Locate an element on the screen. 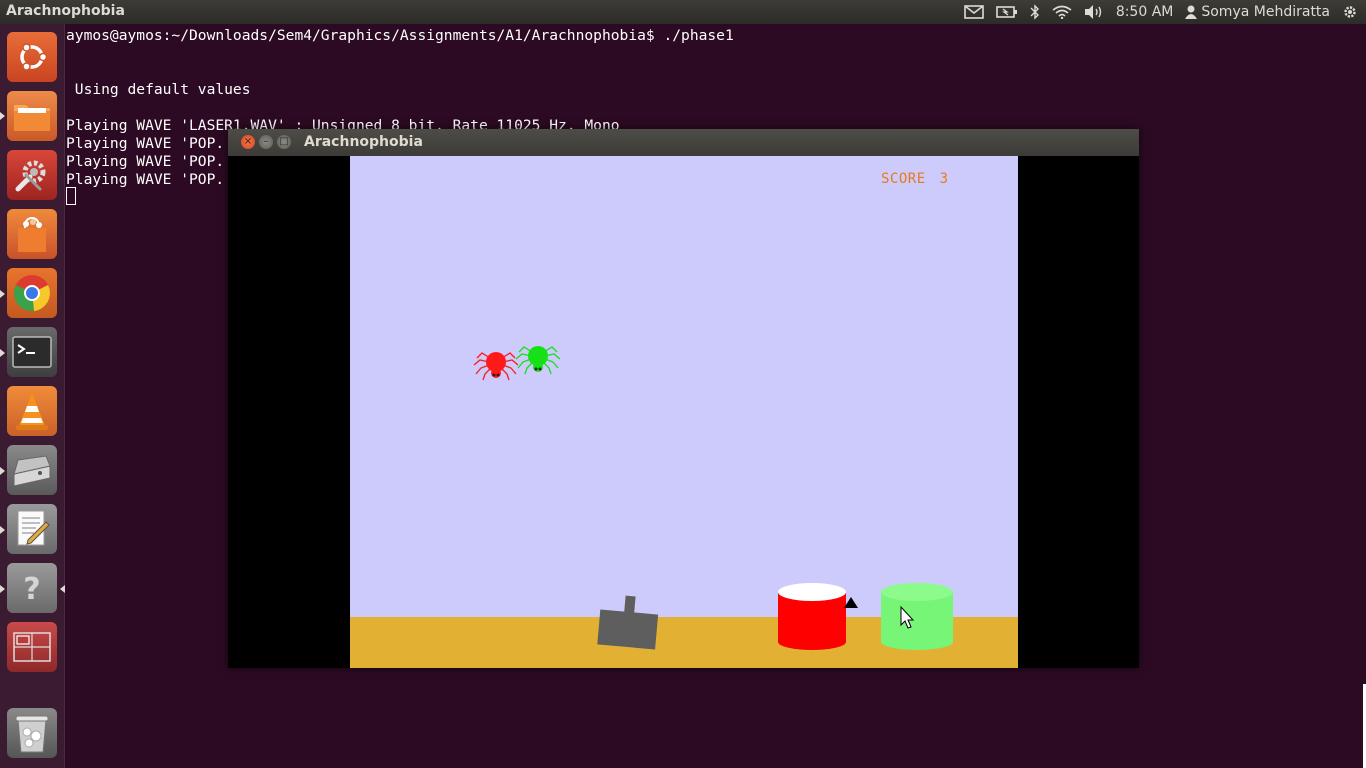 The height and width of the screenshot is (768, 1366). software-center-button is located at coordinates (32, 234).